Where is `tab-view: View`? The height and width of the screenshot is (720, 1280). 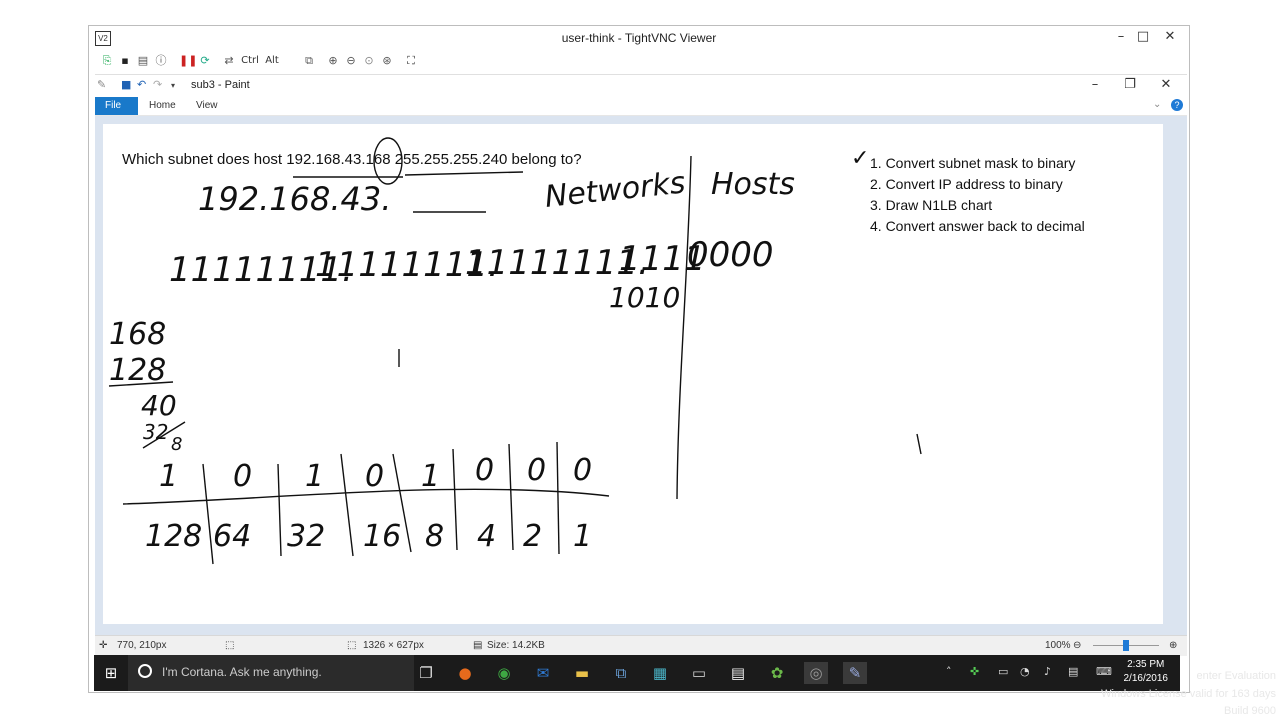
tab-view: View is located at coordinates (207, 106).